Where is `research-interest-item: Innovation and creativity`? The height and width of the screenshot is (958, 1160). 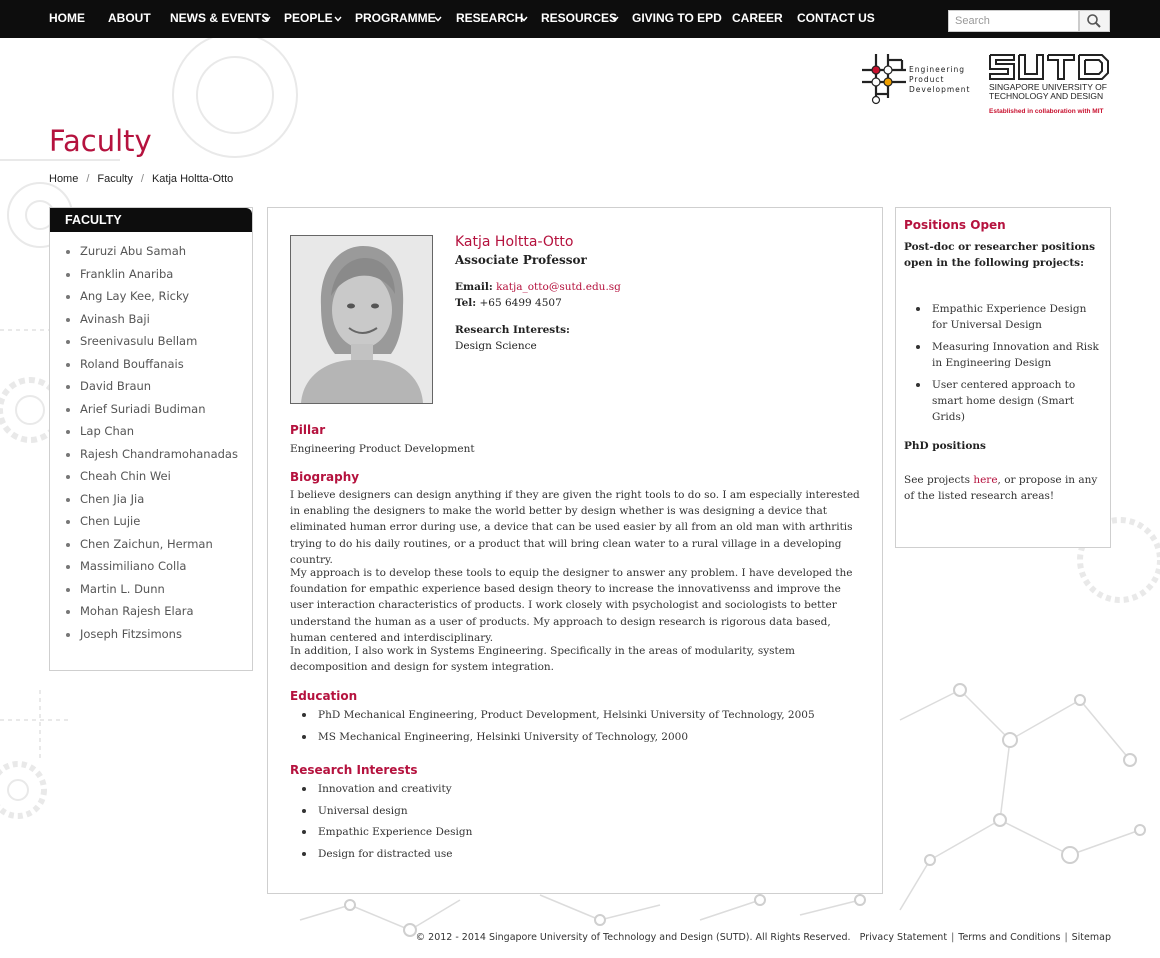
research-interest-item: Innovation and creativity is located at coordinates (386, 793).